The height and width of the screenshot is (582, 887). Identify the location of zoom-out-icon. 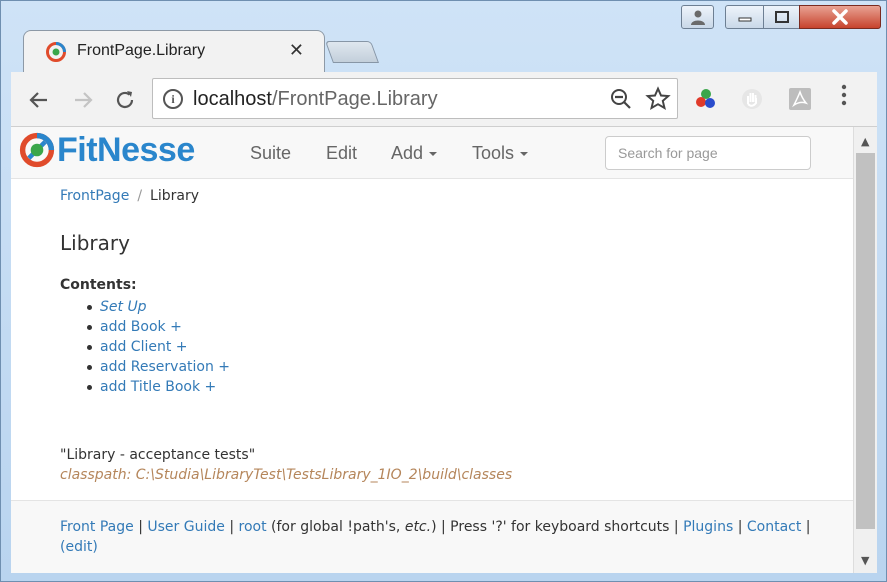
(621, 99).